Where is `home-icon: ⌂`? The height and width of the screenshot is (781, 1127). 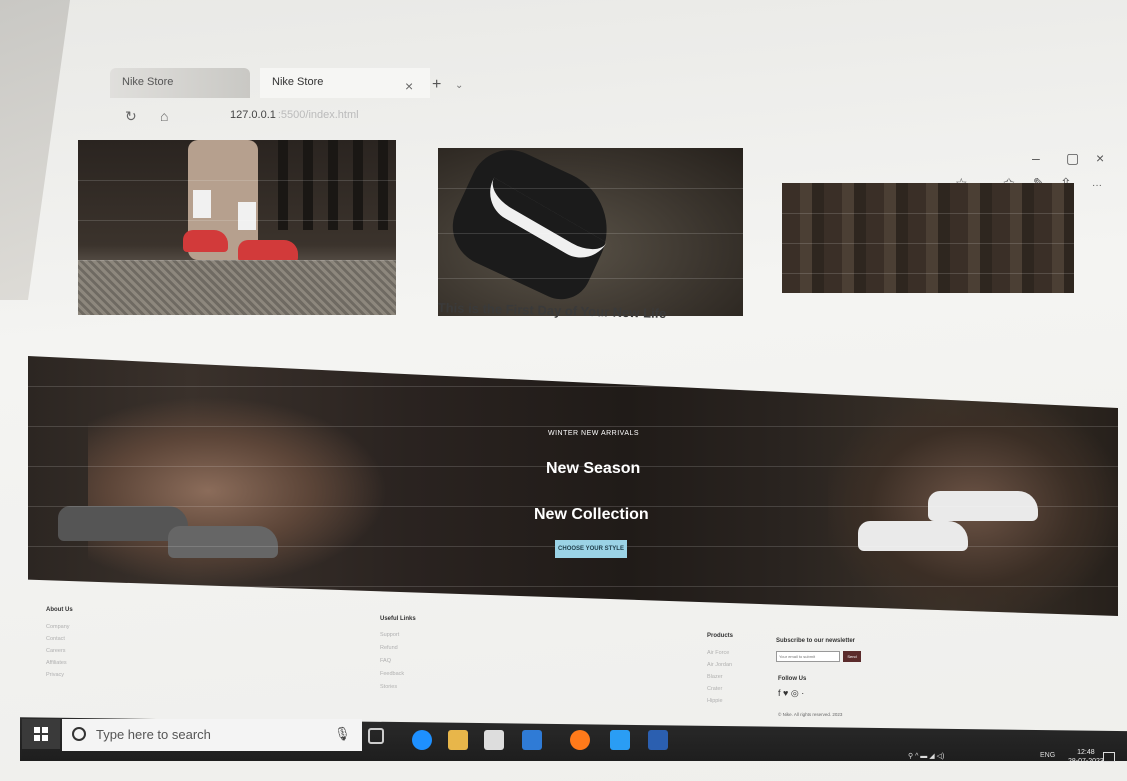 home-icon: ⌂ is located at coordinates (164, 116).